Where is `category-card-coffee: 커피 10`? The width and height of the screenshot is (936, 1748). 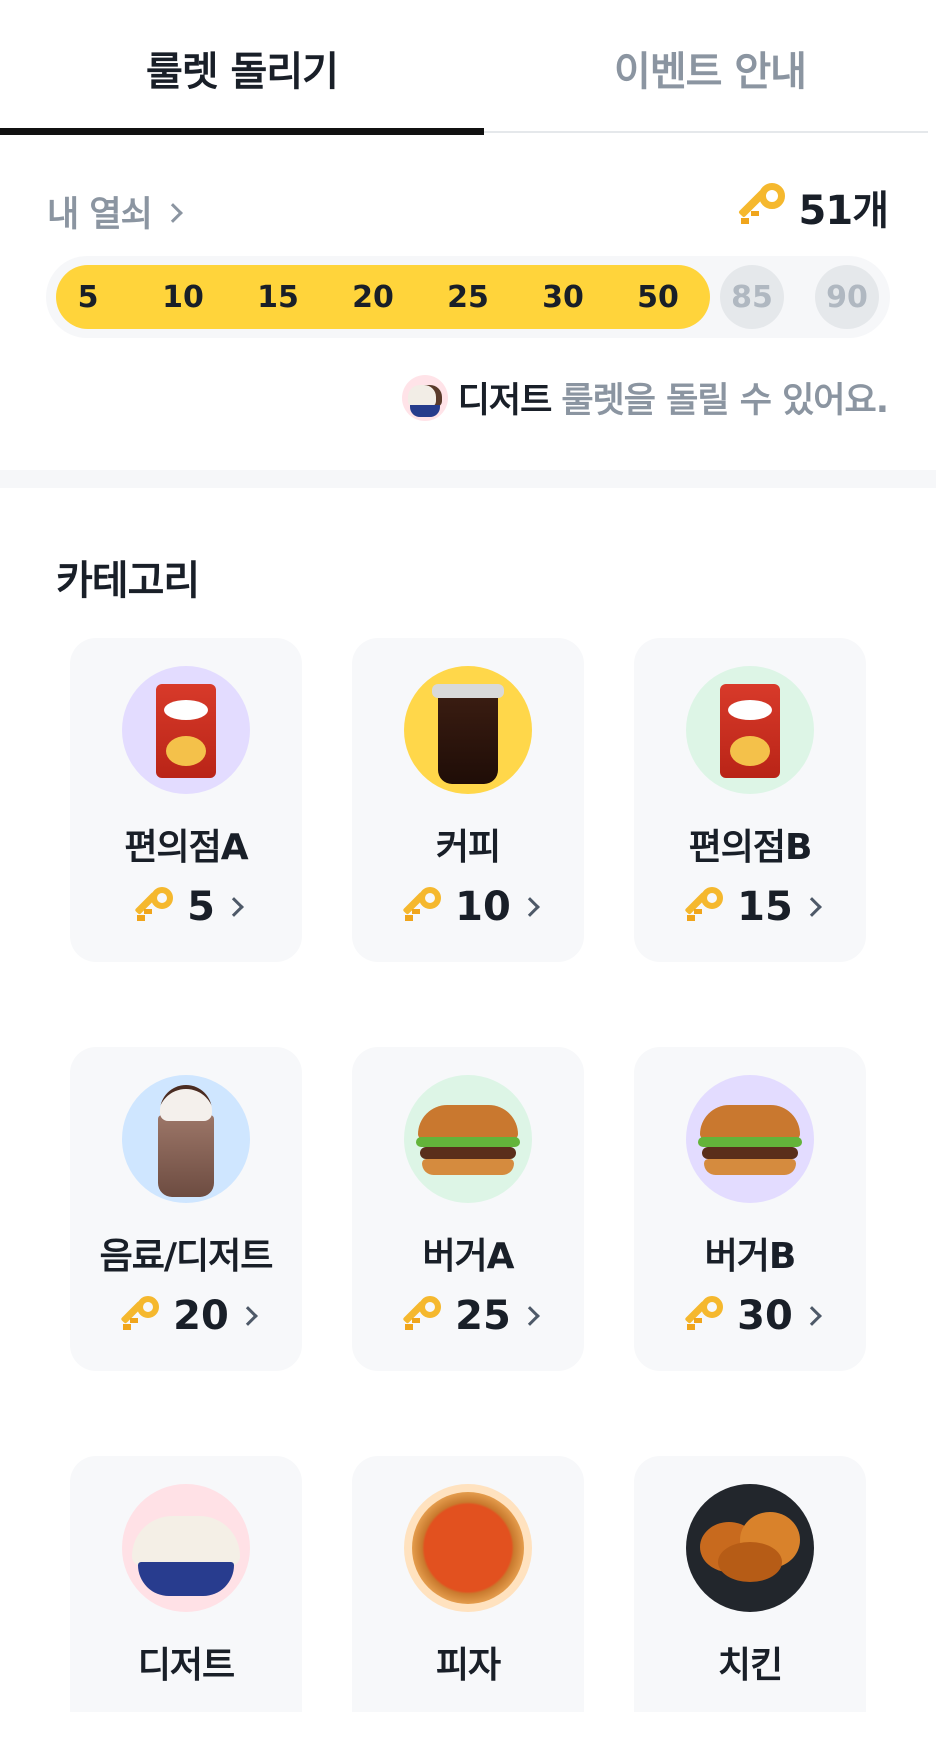 category-card-coffee: 커피 10 is located at coordinates (468, 800).